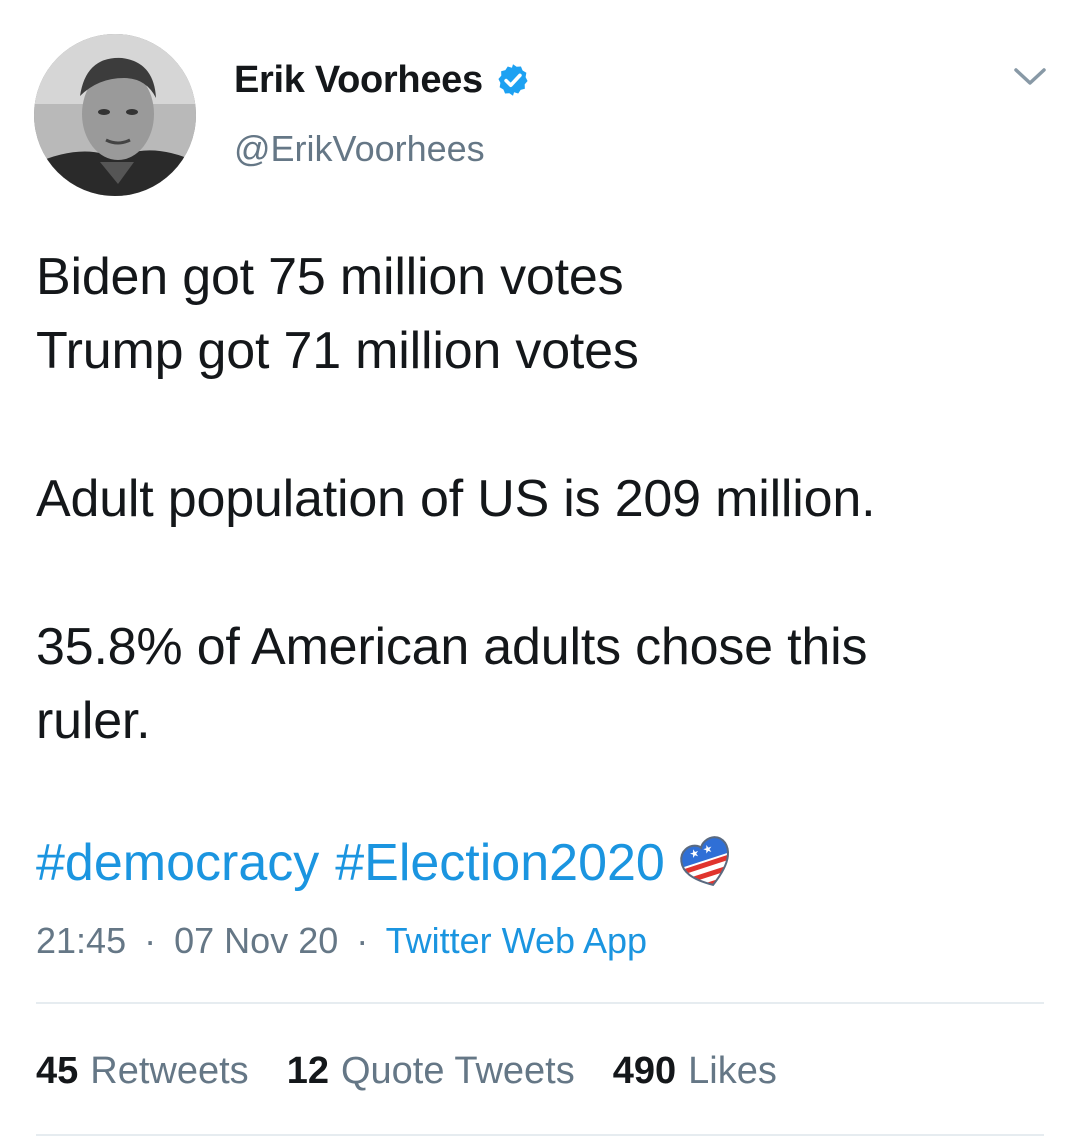 The height and width of the screenshot is (1140, 1075). What do you see at coordinates (337, 351) in the screenshot?
I see `tweet-line: Trump got 71 million votes` at bounding box center [337, 351].